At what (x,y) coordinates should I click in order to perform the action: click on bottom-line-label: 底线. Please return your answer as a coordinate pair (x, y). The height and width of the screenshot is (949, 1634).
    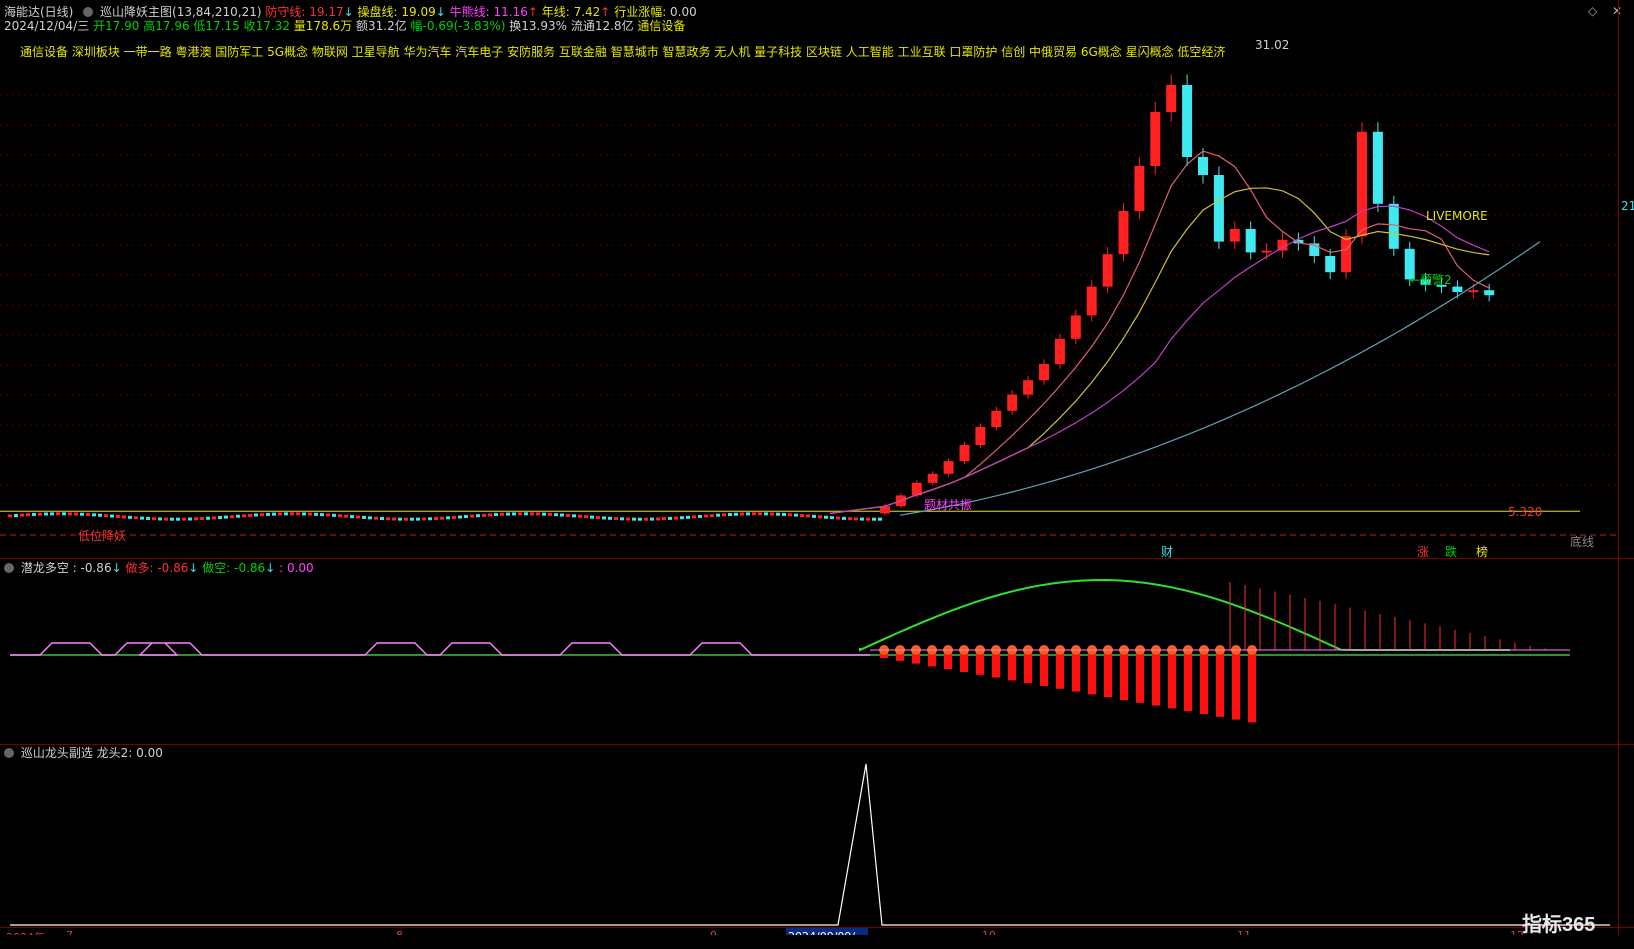
    Looking at the image, I should click on (1582, 542).